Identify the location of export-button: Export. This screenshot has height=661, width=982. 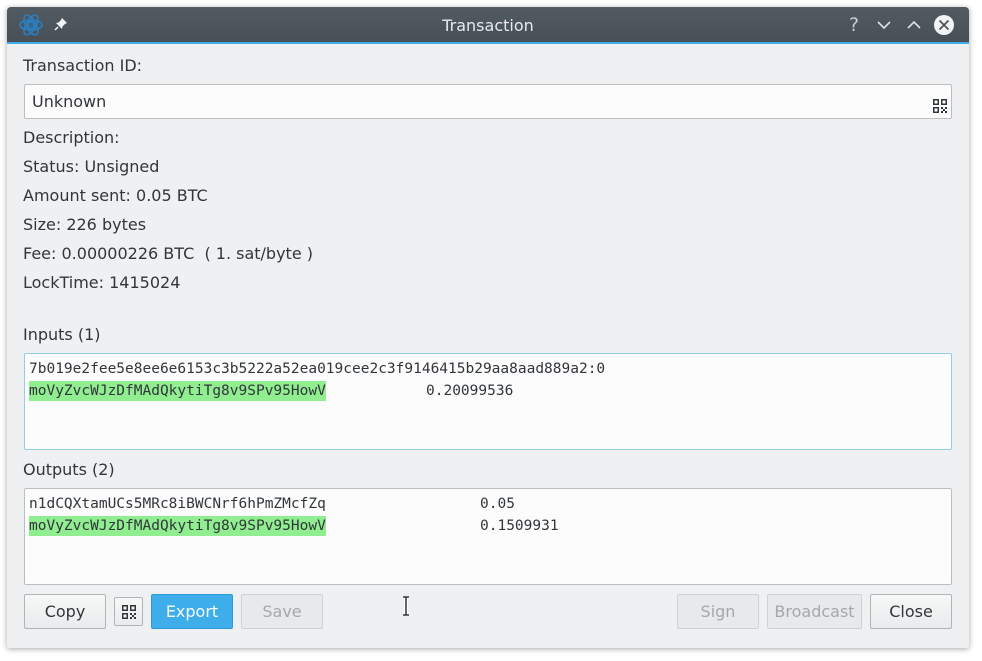
(192, 611).